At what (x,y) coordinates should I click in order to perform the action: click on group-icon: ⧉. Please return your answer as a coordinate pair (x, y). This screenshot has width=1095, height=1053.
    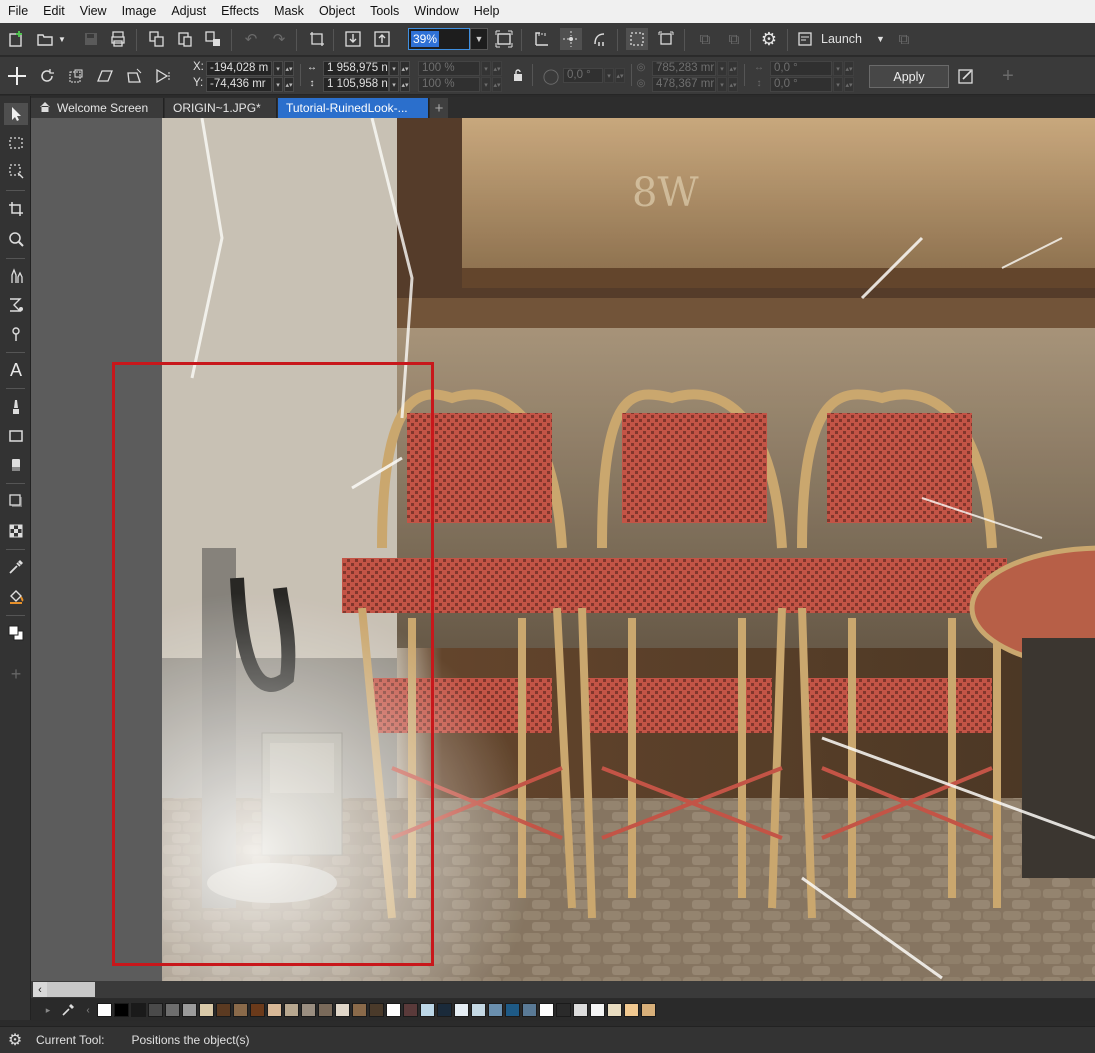
    Looking at the image, I should click on (734, 39).